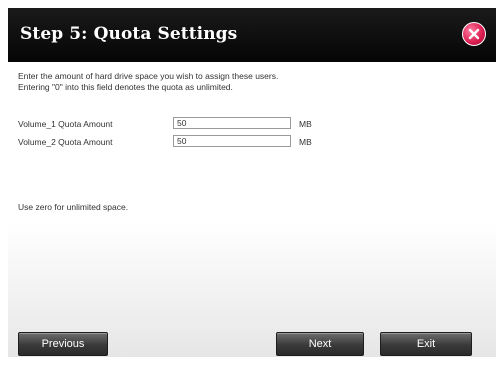  Describe the element at coordinates (73, 207) in the screenshot. I see `unlimited-hint: Use zero for unlimited space.` at that location.